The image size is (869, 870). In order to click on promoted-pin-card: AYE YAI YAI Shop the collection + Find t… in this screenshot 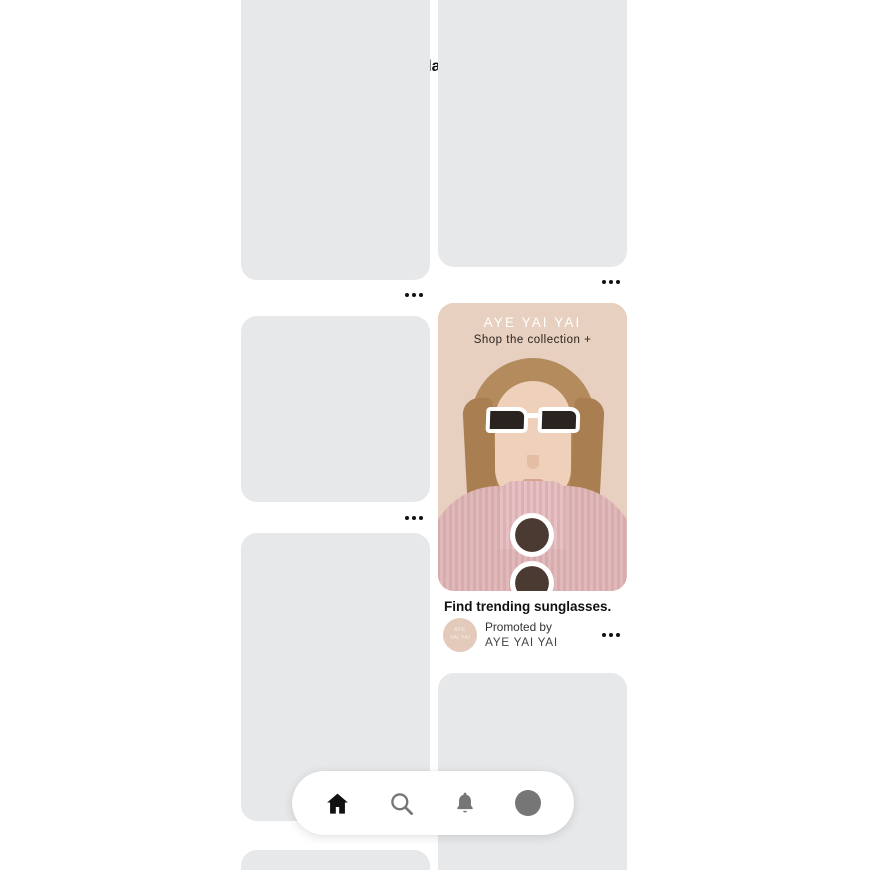, I will do `click(532, 477)`.